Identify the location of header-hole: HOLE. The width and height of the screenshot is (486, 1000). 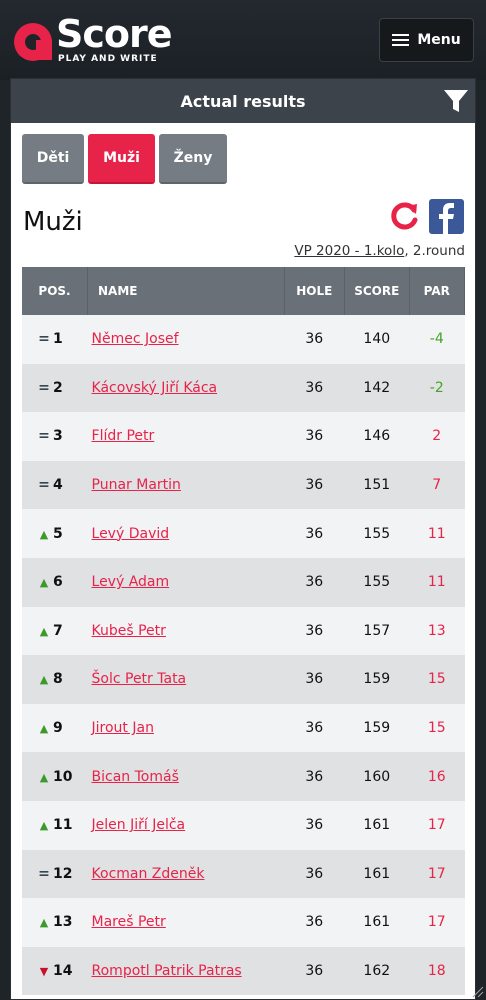
(315, 291).